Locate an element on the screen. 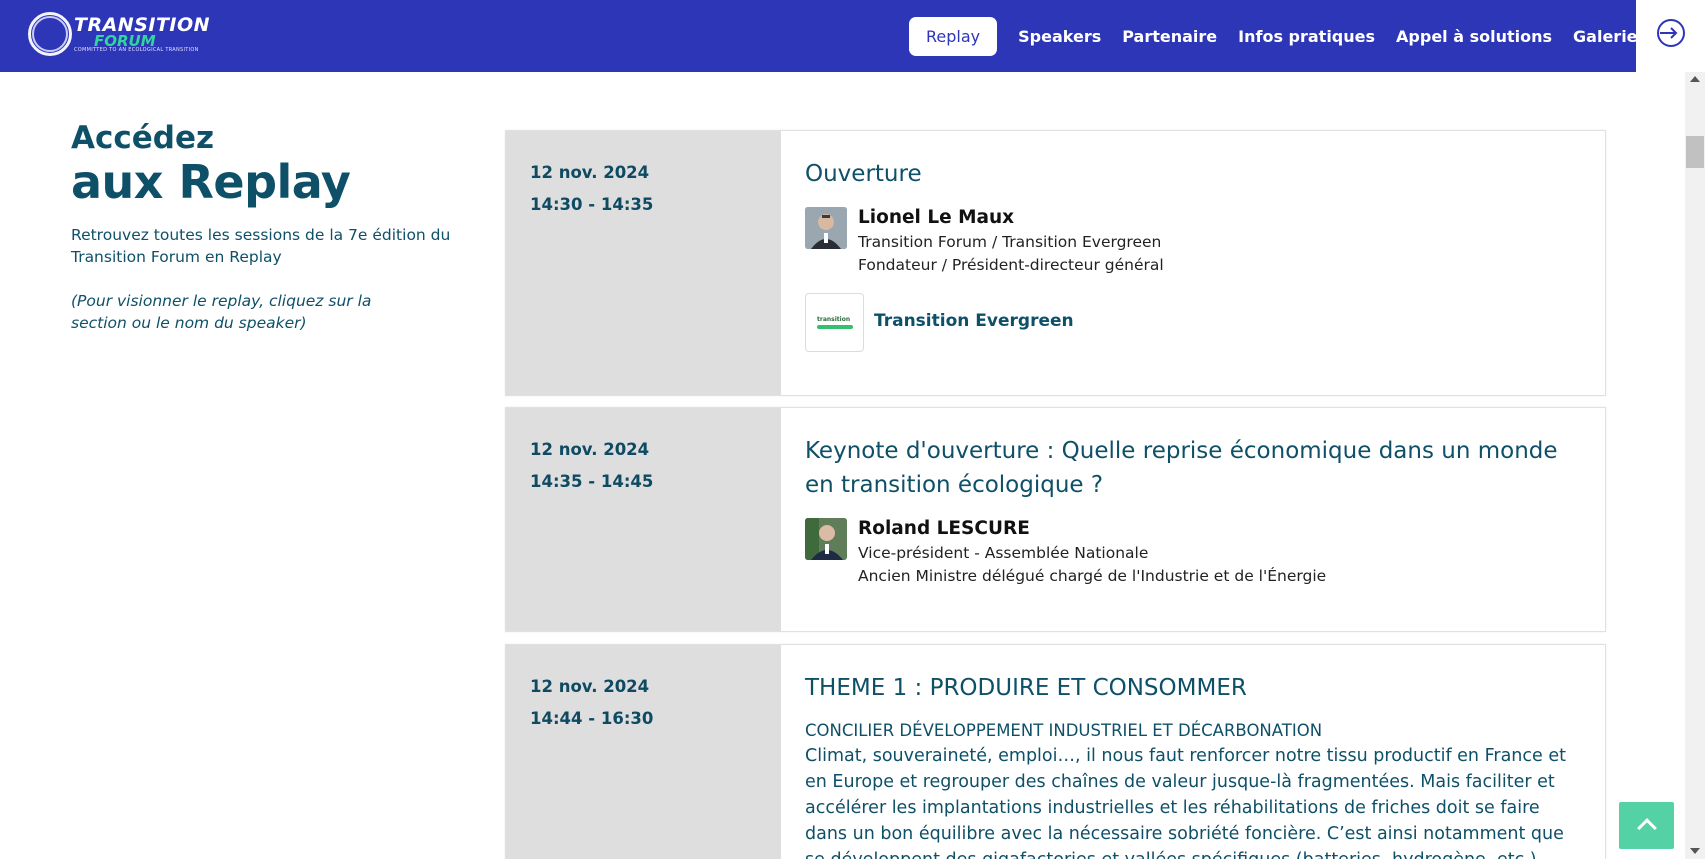 The height and width of the screenshot is (859, 1705). page-scrollbar is located at coordinates (1695, 465).